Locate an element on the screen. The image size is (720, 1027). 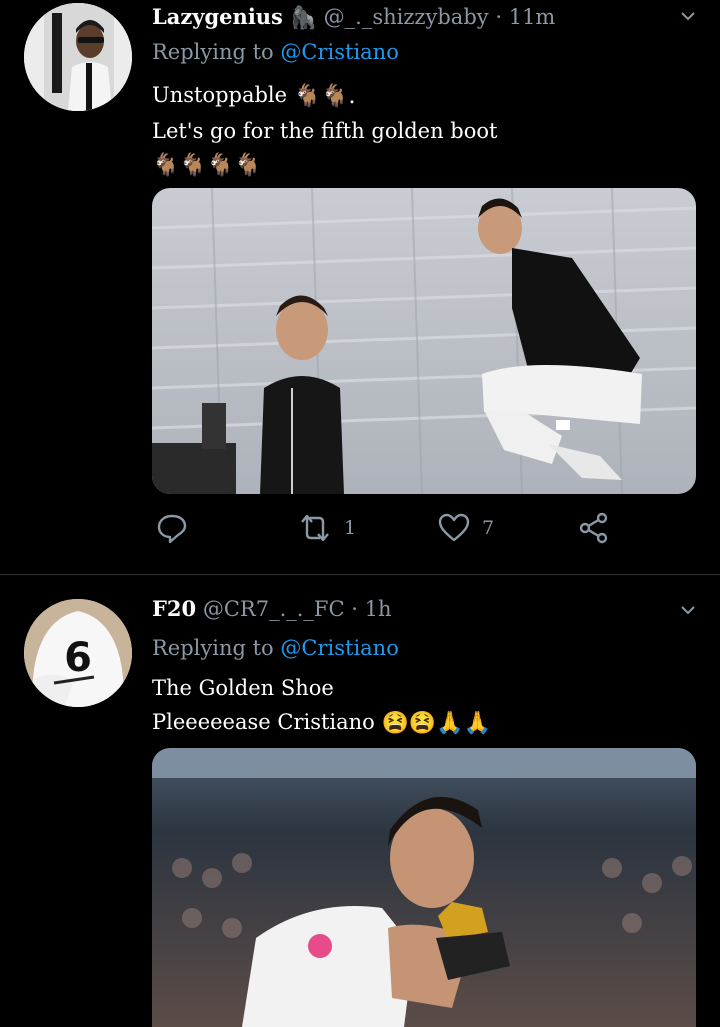
tweet-header: F20 @CR7_._._FC · 1h is located at coordinates (272, 608).